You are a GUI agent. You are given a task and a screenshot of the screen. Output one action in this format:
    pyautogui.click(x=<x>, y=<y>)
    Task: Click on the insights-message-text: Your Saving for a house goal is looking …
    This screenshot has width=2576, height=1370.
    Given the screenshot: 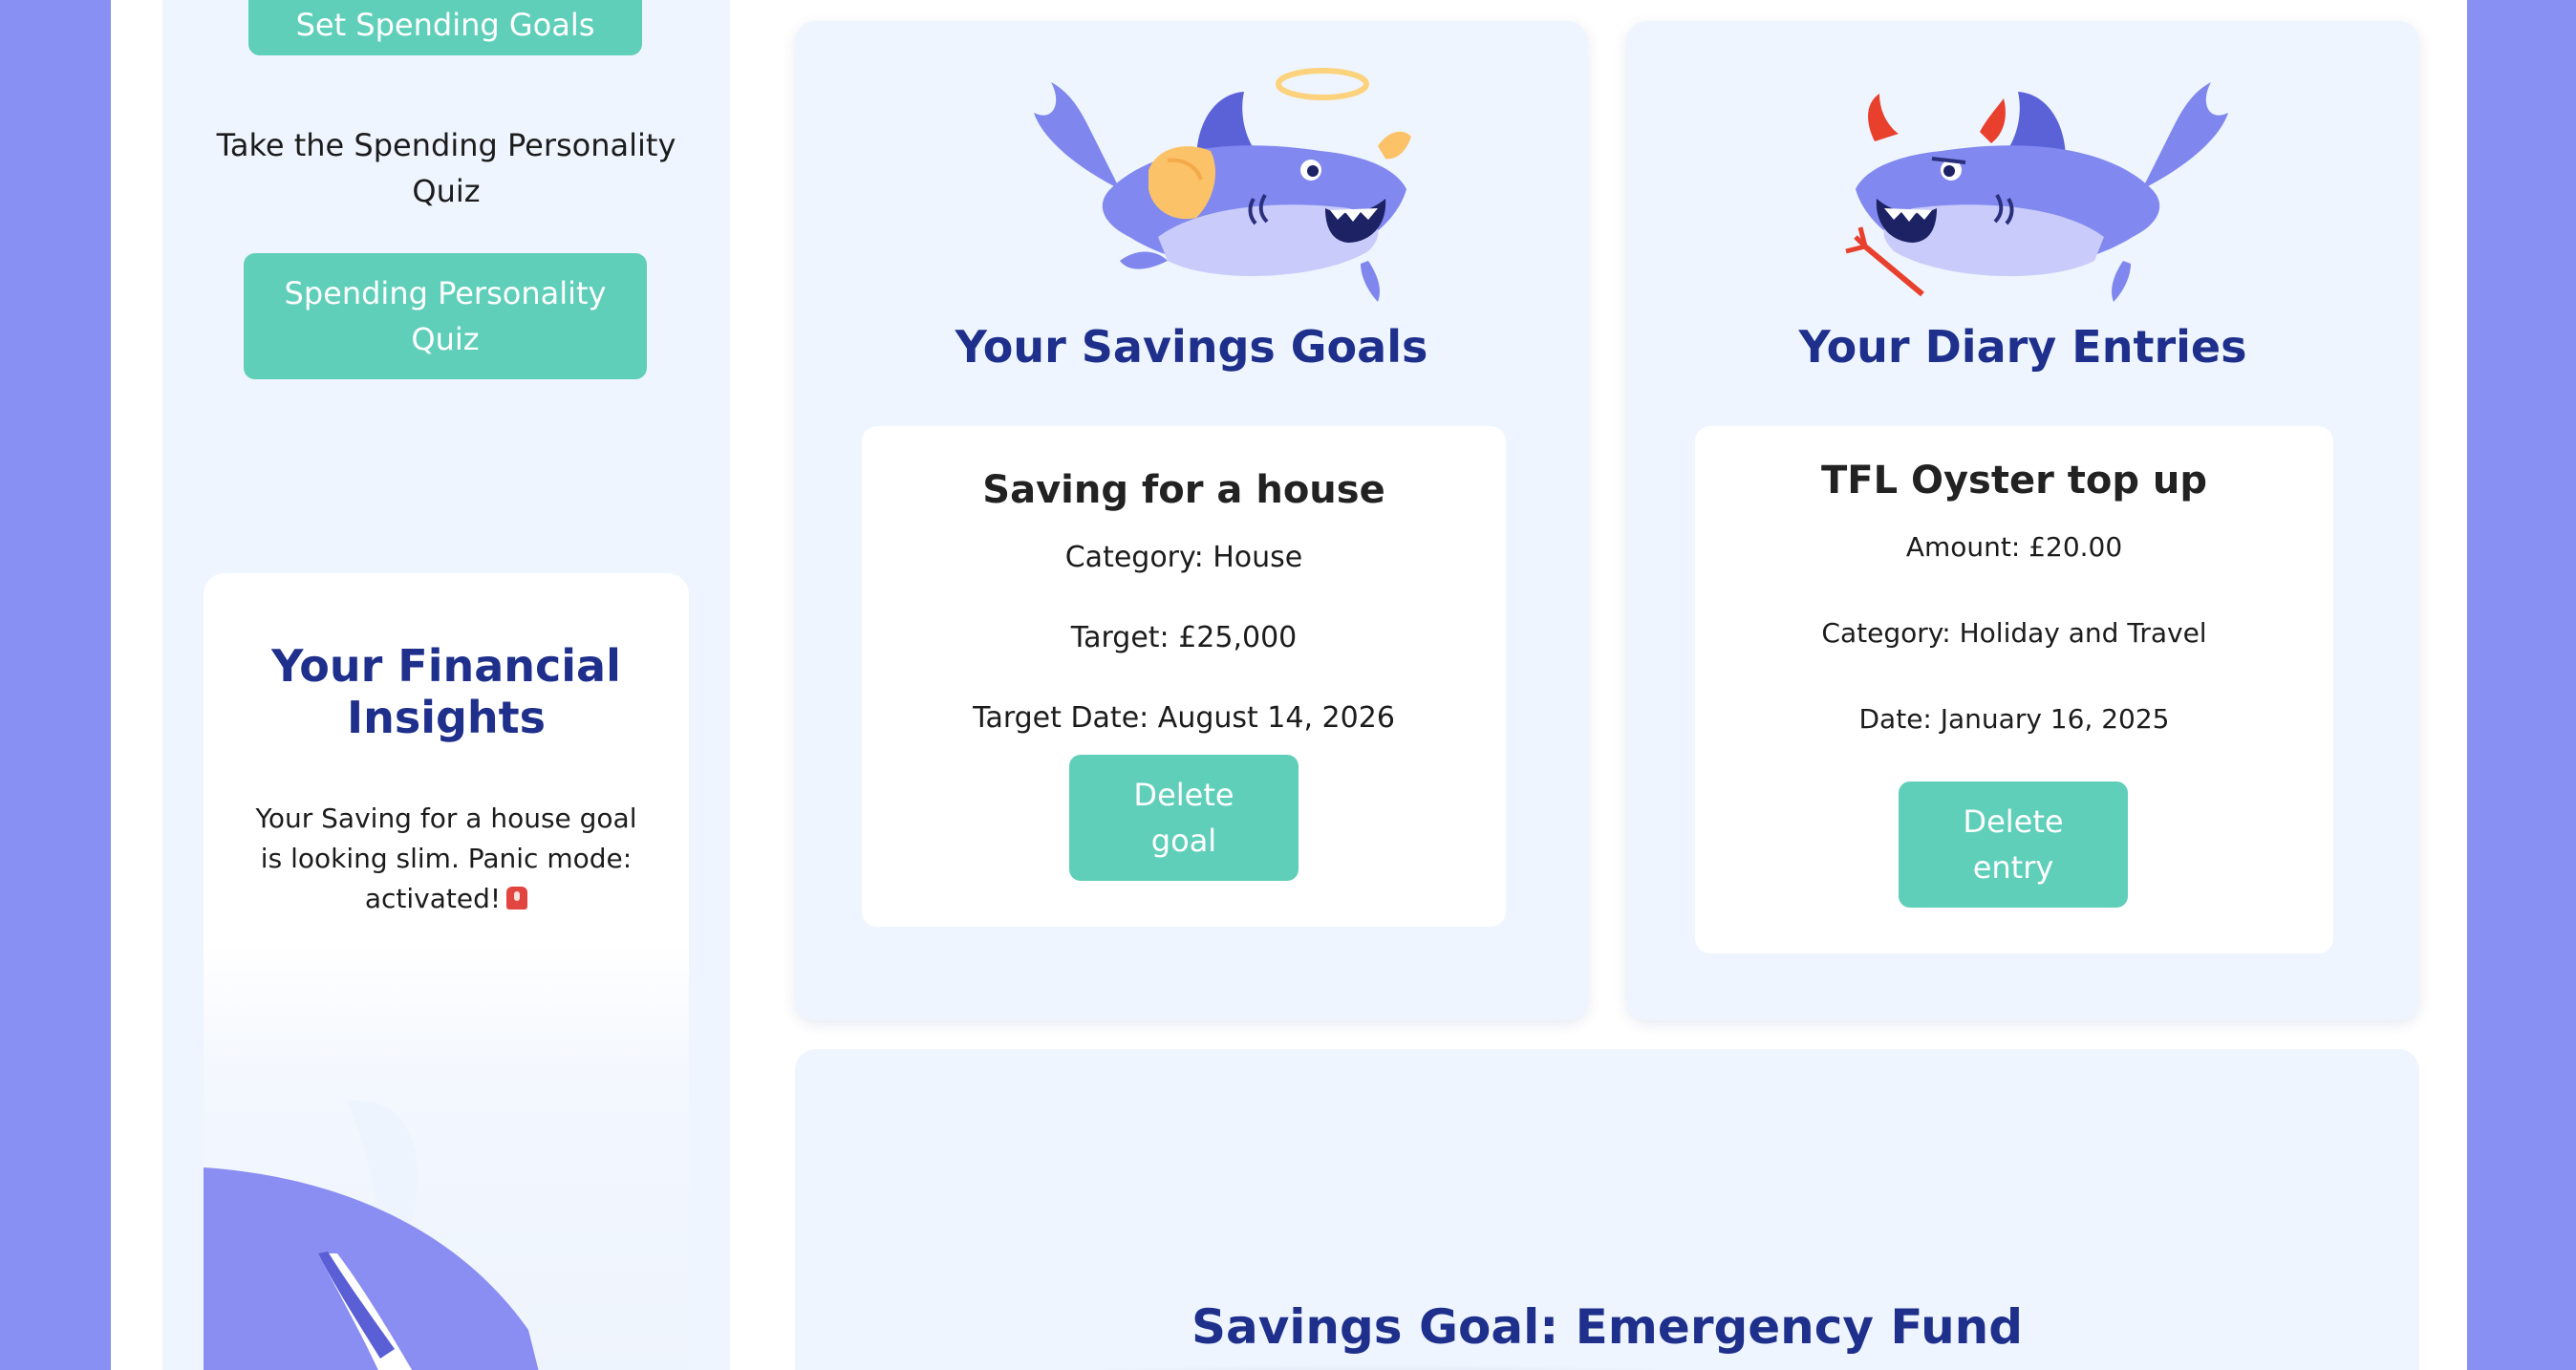 What is the action you would take?
    pyautogui.click(x=446, y=858)
    